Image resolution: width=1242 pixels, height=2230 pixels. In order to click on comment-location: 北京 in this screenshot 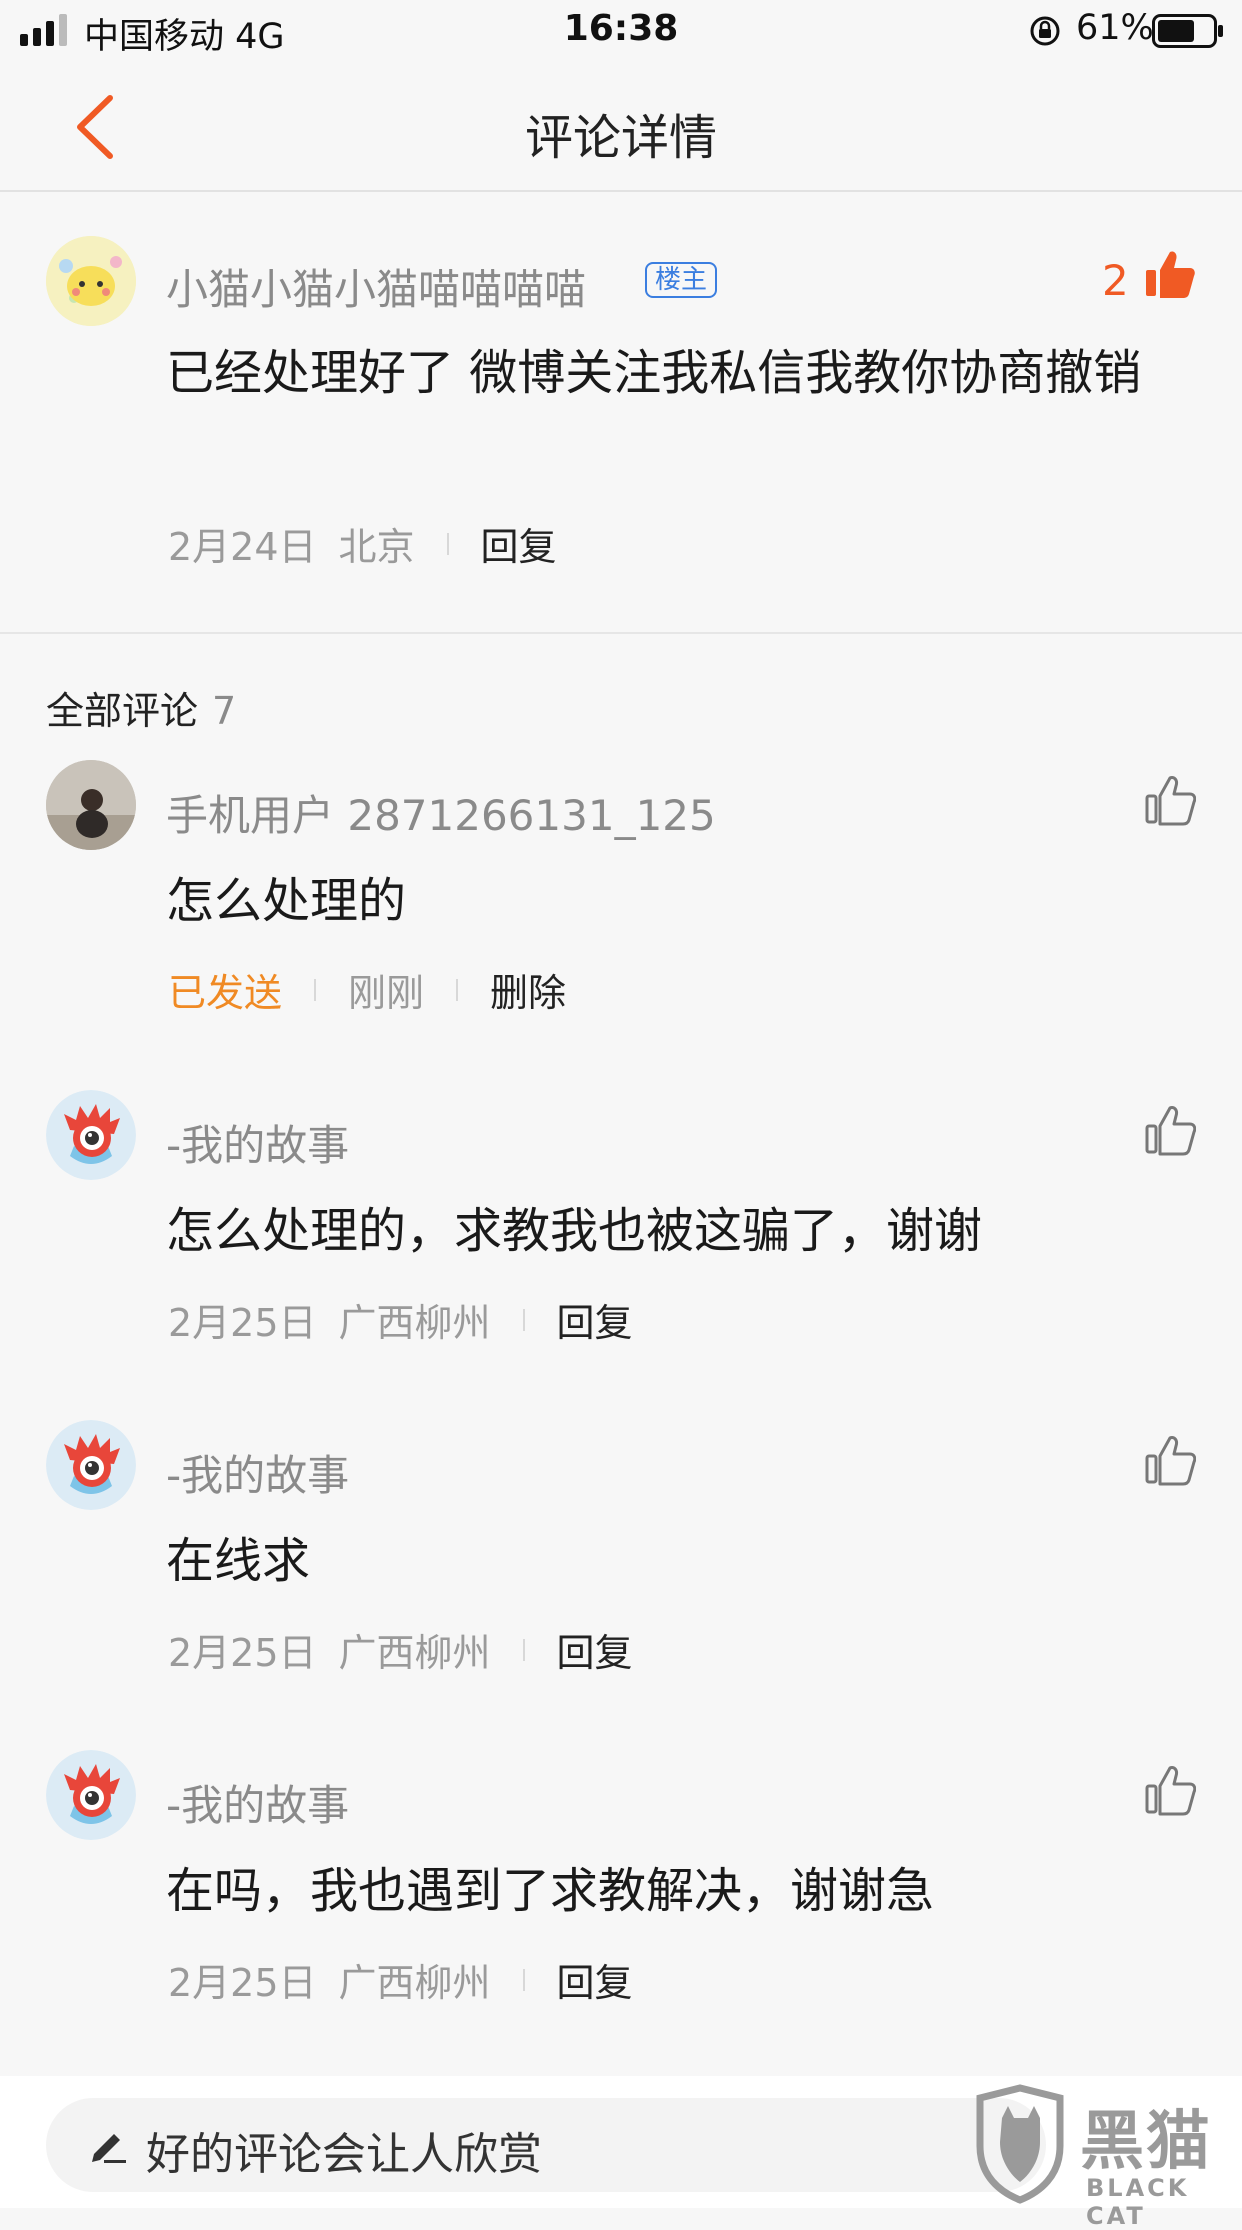, I will do `click(376, 547)`.